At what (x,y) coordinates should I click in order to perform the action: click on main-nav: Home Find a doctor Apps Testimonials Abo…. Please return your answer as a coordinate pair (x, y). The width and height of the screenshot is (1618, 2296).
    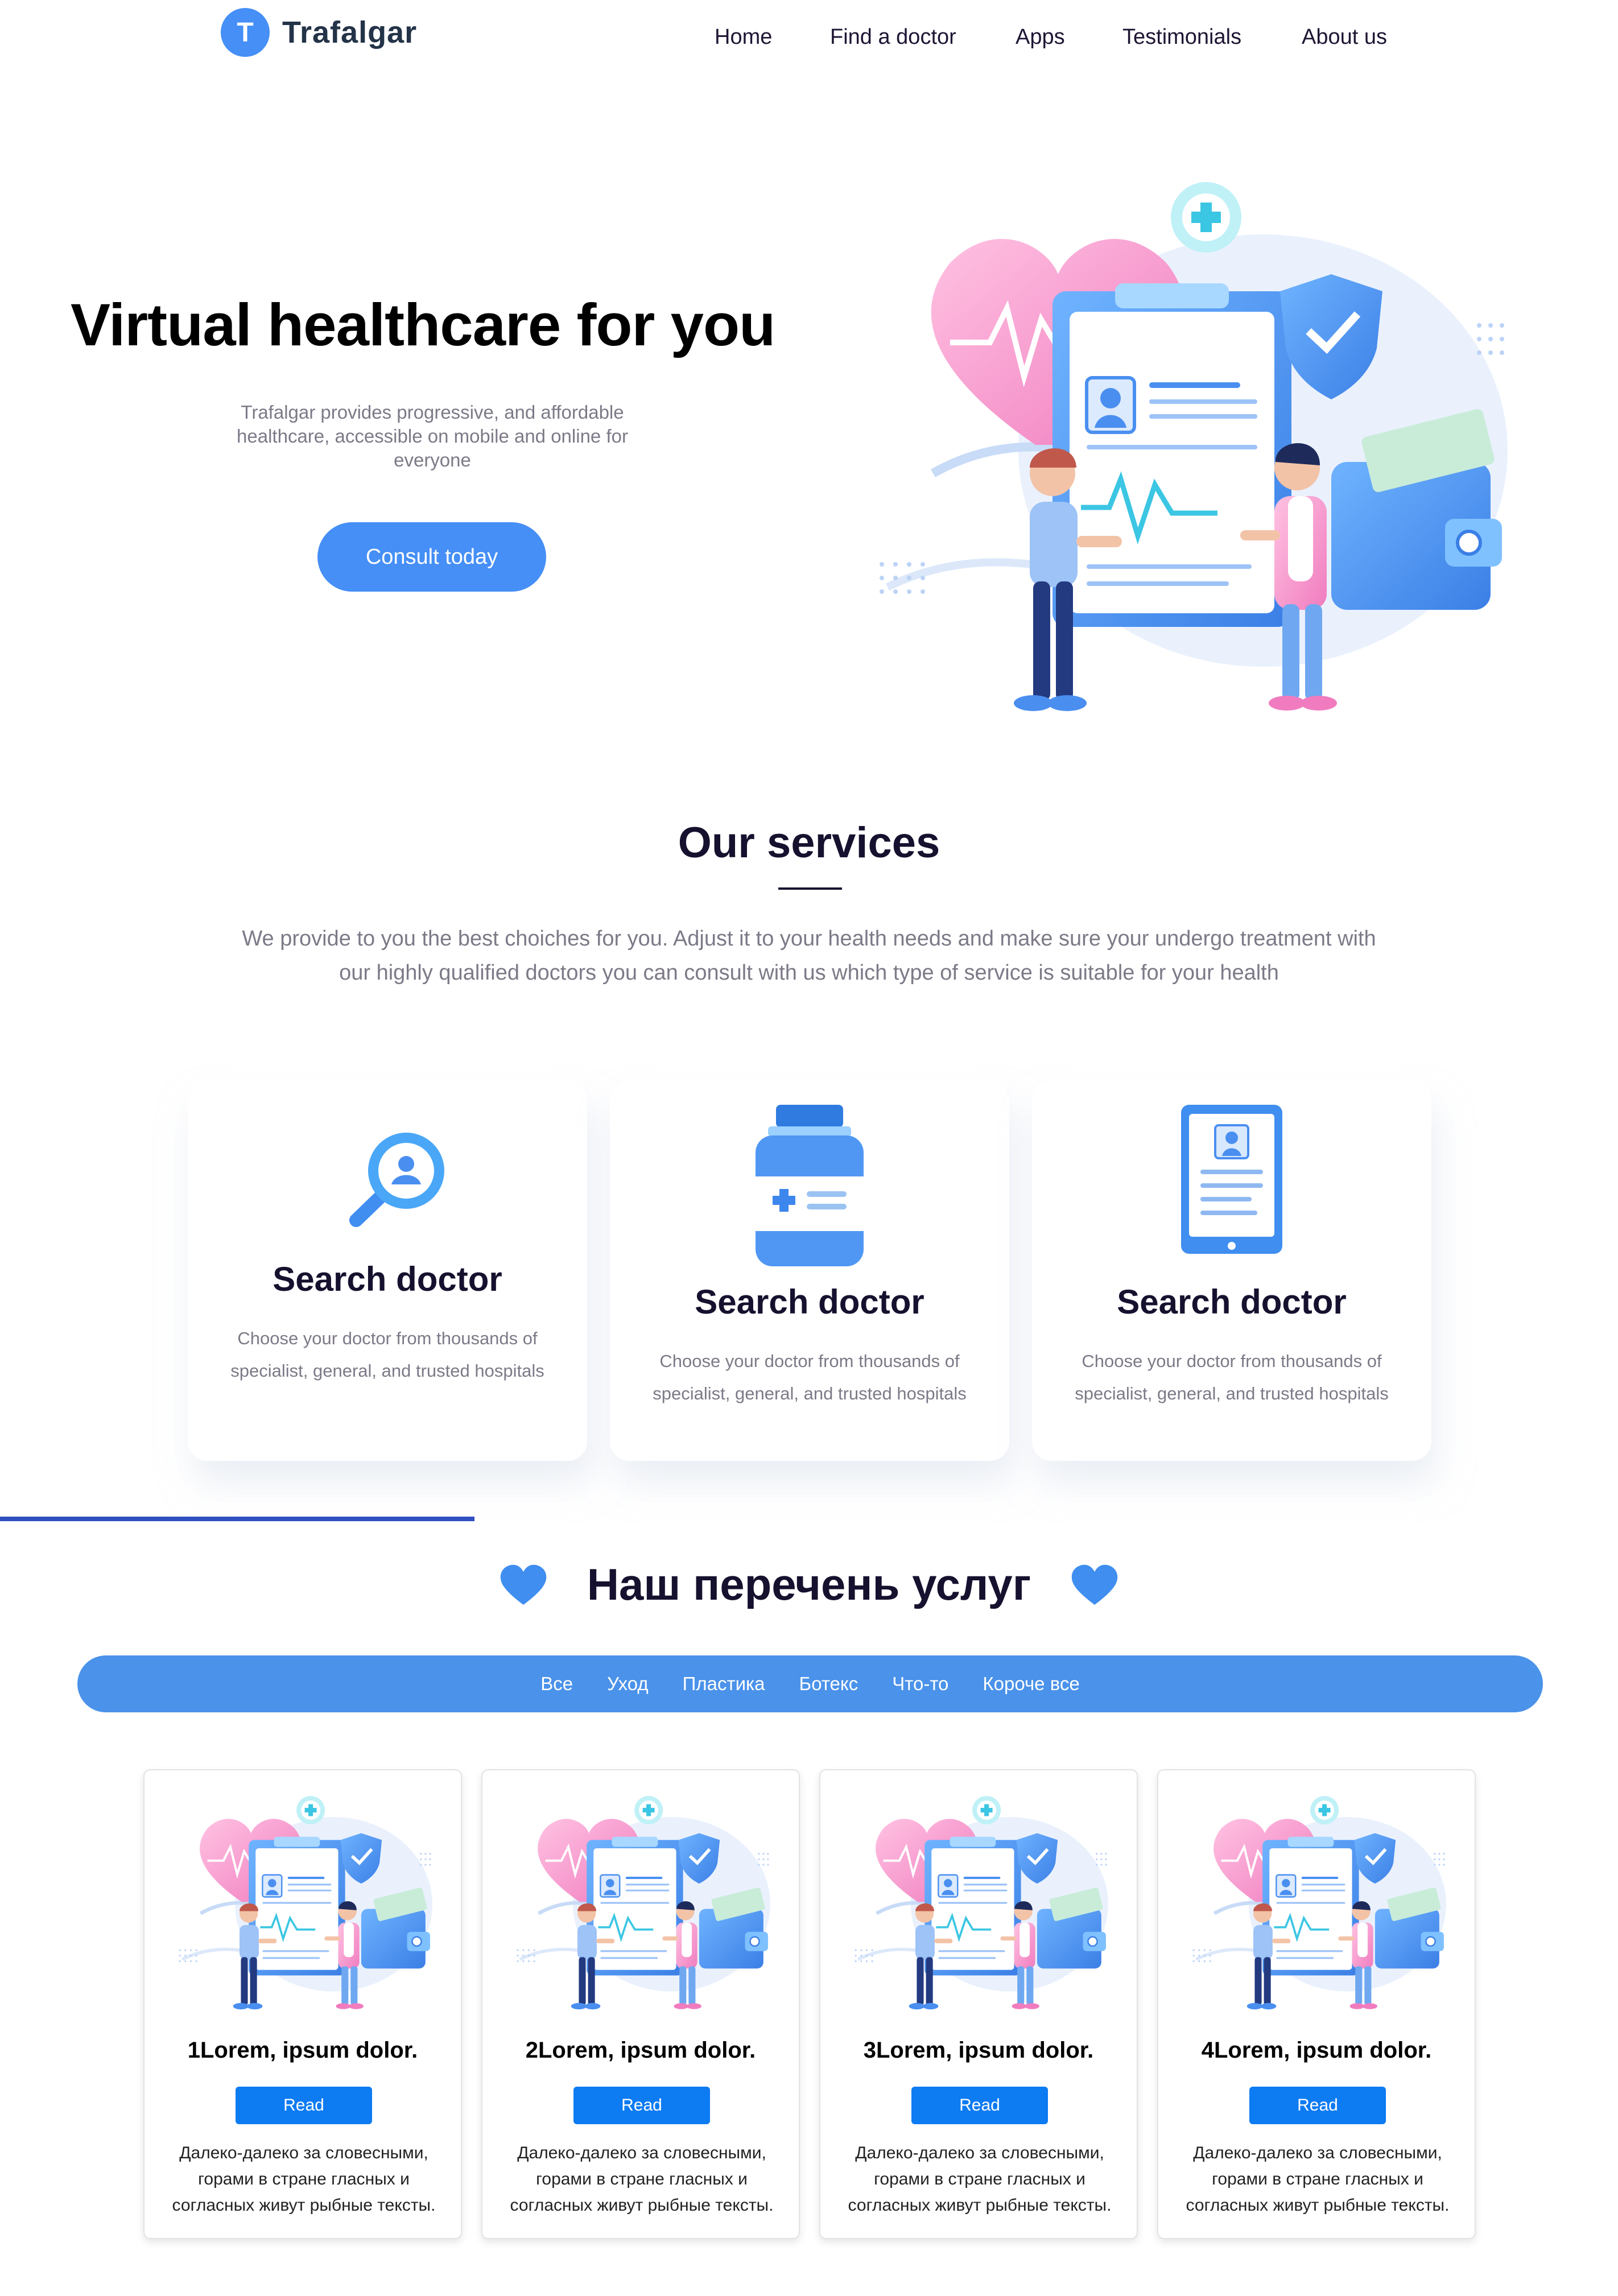
    Looking at the image, I should click on (809, 42).